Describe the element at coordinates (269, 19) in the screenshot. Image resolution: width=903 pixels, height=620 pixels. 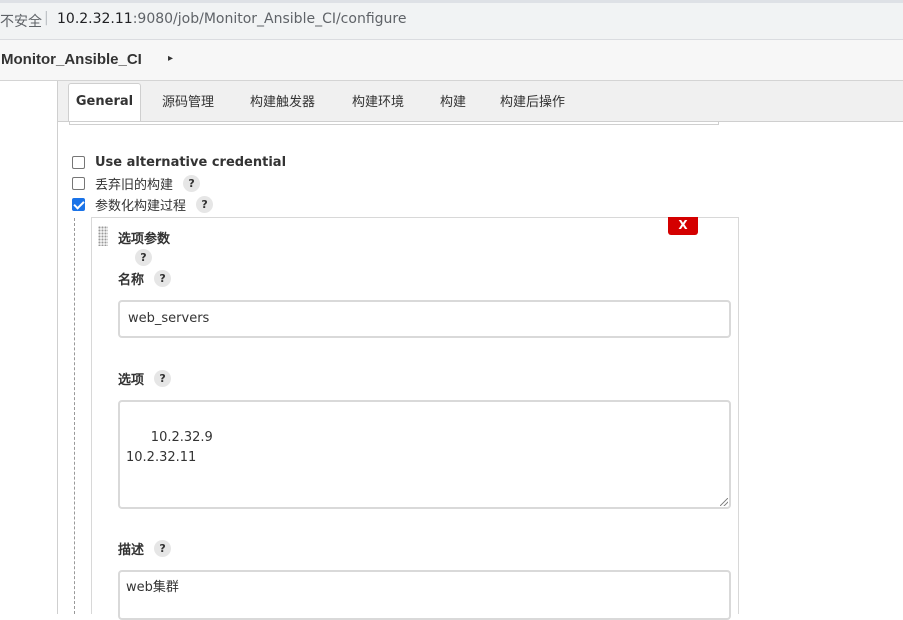
I see `url-path: :9080/job/Monitor_Ansible_CI/configure` at that location.